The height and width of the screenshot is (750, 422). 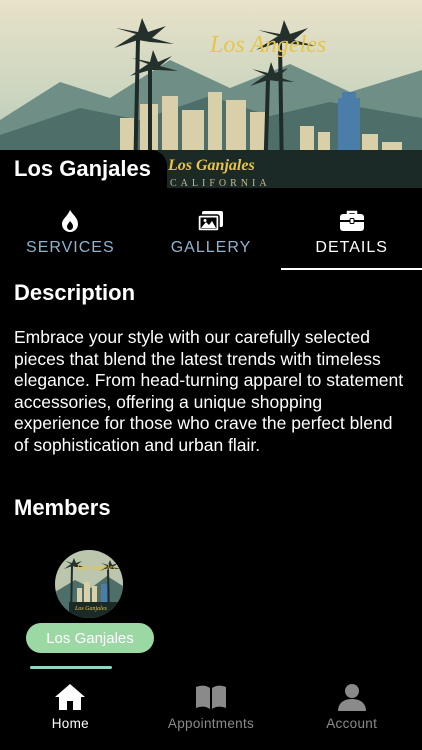 I want to click on venue-name: Los Ganjales, so click(x=82, y=168).